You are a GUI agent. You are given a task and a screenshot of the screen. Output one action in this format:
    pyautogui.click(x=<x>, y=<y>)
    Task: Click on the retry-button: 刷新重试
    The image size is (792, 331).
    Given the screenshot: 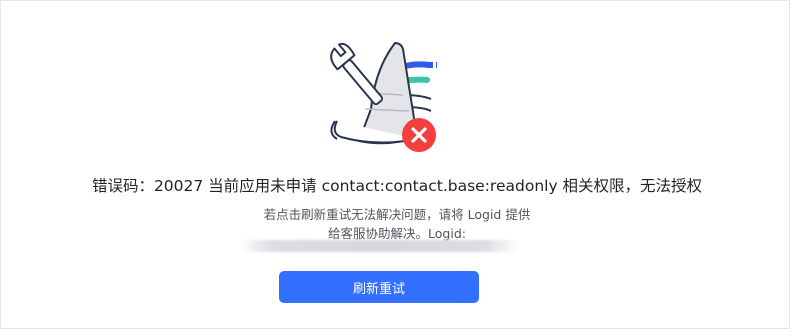 What is the action you would take?
    pyautogui.click(x=379, y=287)
    